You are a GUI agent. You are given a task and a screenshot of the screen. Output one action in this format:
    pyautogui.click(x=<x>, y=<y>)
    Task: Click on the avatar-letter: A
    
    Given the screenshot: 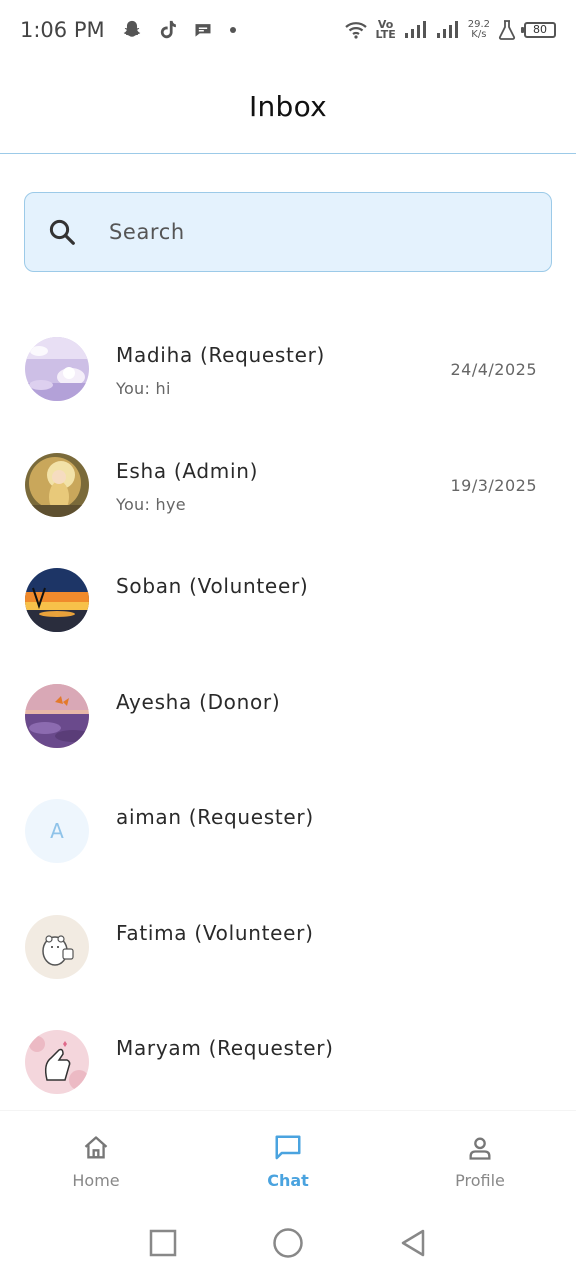 What is the action you would take?
    pyautogui.click(x=57, y=831)
    